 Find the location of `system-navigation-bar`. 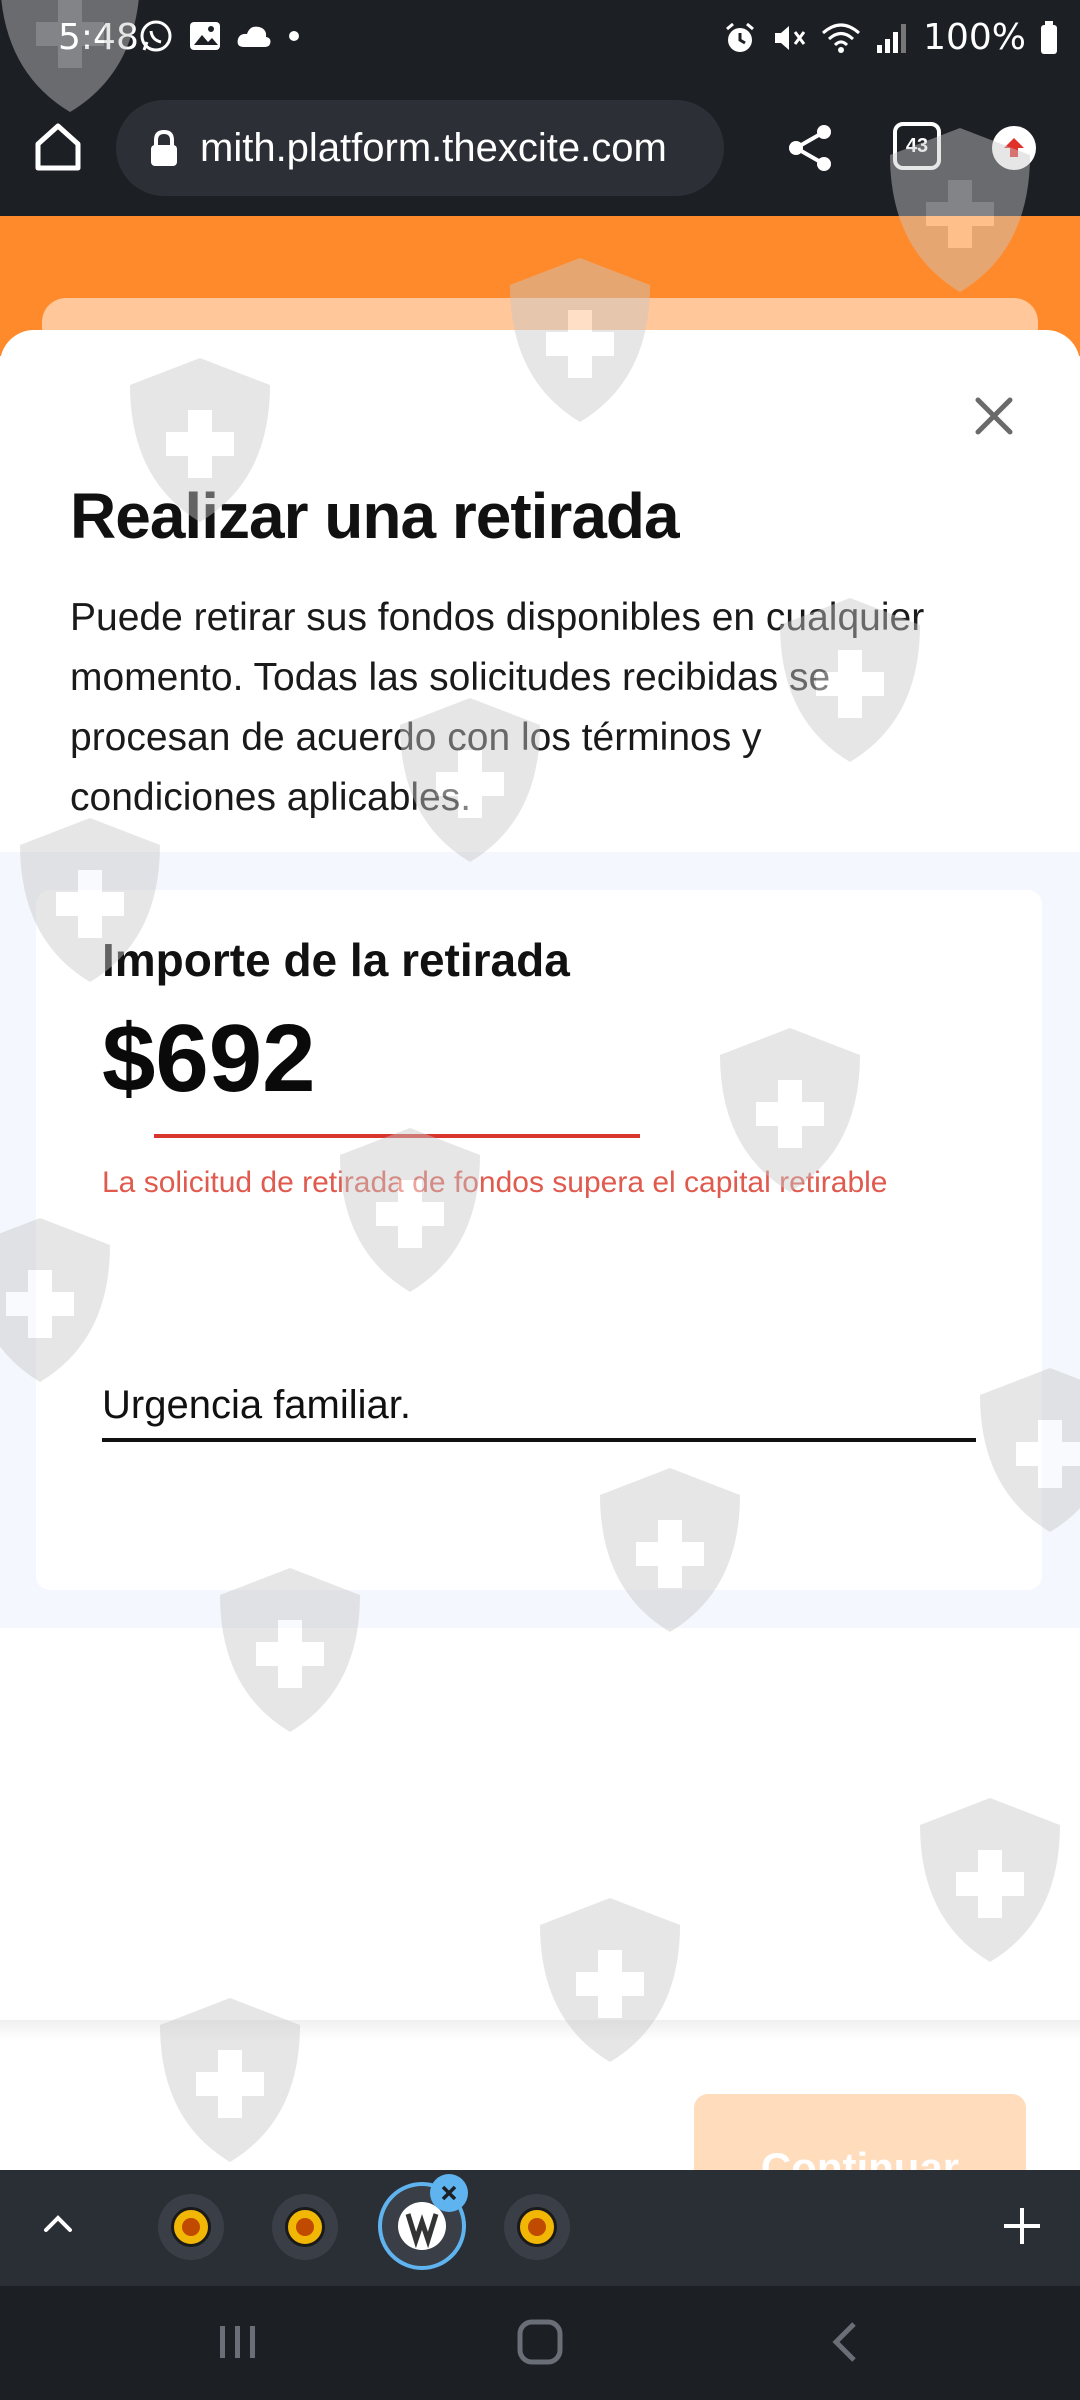

system-navigation-bar is located at coordinates (540, 2343).